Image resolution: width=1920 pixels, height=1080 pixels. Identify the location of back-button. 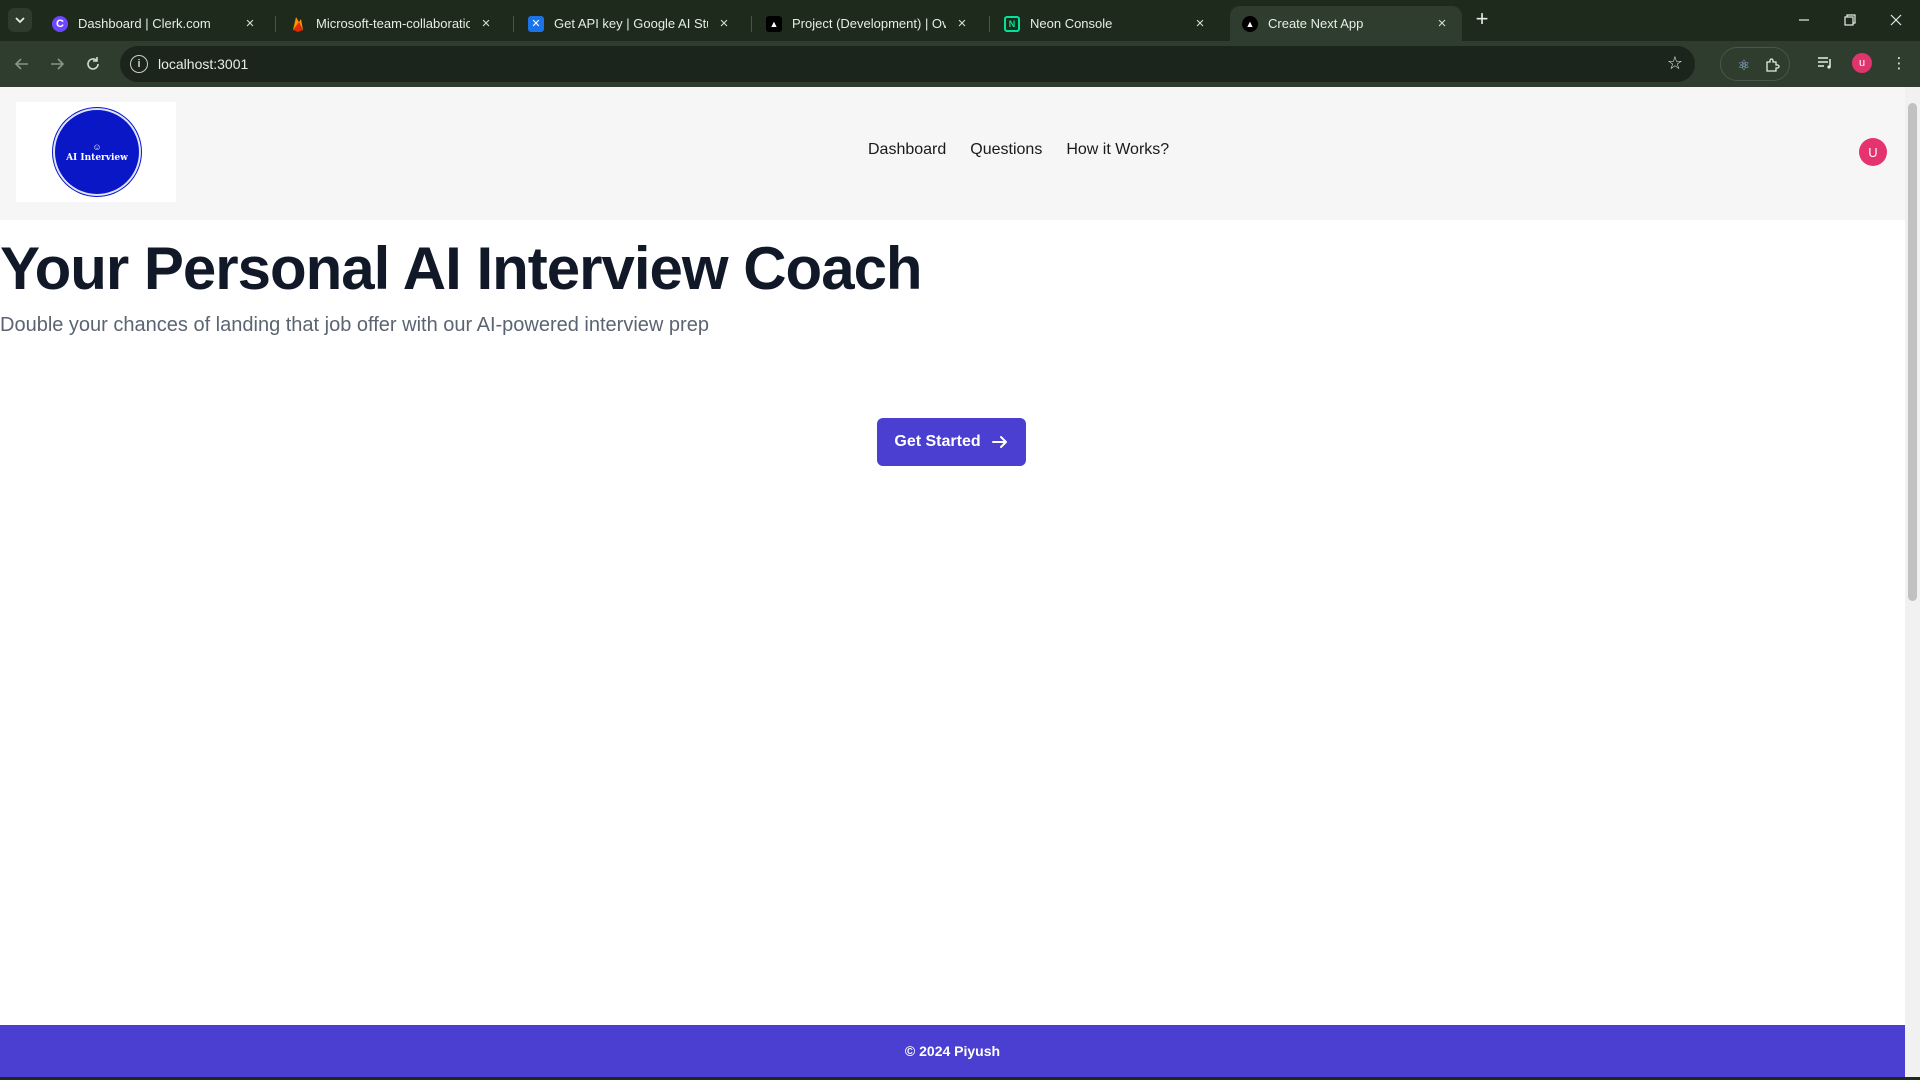
(22, 64).